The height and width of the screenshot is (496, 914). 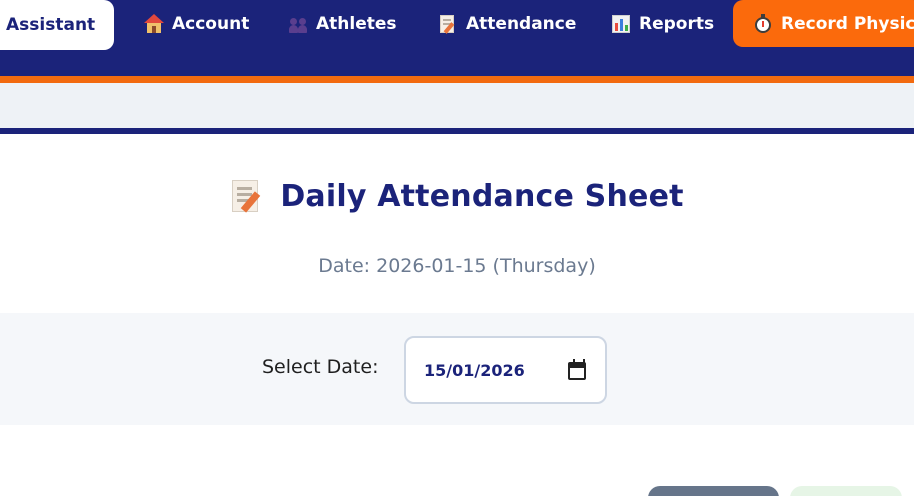 What do you see at coordinates (713, 491) in the screenshot?
I see `action-button-secondary` at bounding box center [713, 491].